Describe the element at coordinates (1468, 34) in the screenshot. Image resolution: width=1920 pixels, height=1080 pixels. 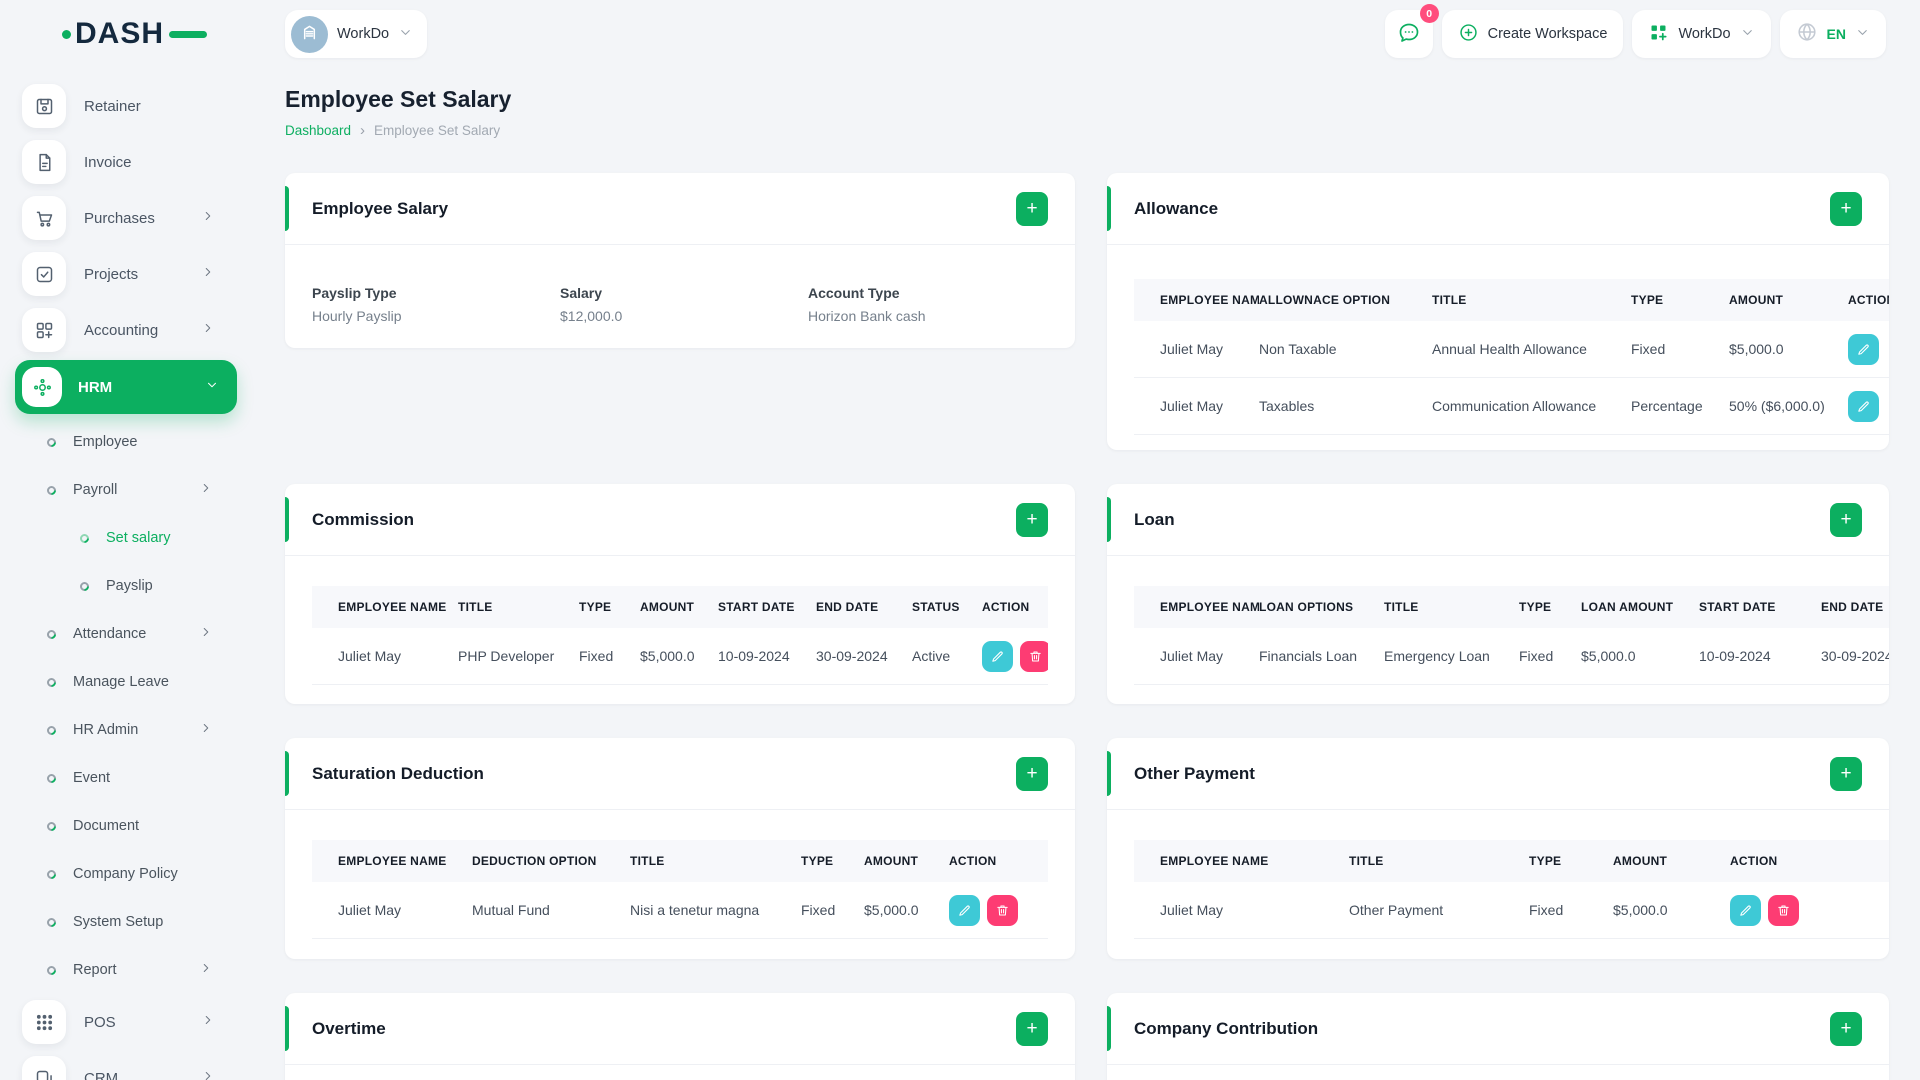
I see `circle-plus-icon` at that location.